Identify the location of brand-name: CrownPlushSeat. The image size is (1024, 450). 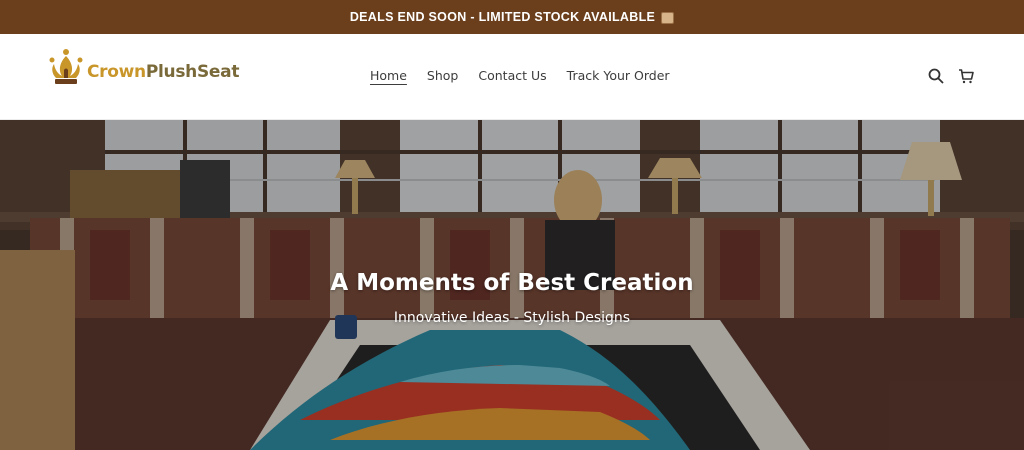
(163, 72).